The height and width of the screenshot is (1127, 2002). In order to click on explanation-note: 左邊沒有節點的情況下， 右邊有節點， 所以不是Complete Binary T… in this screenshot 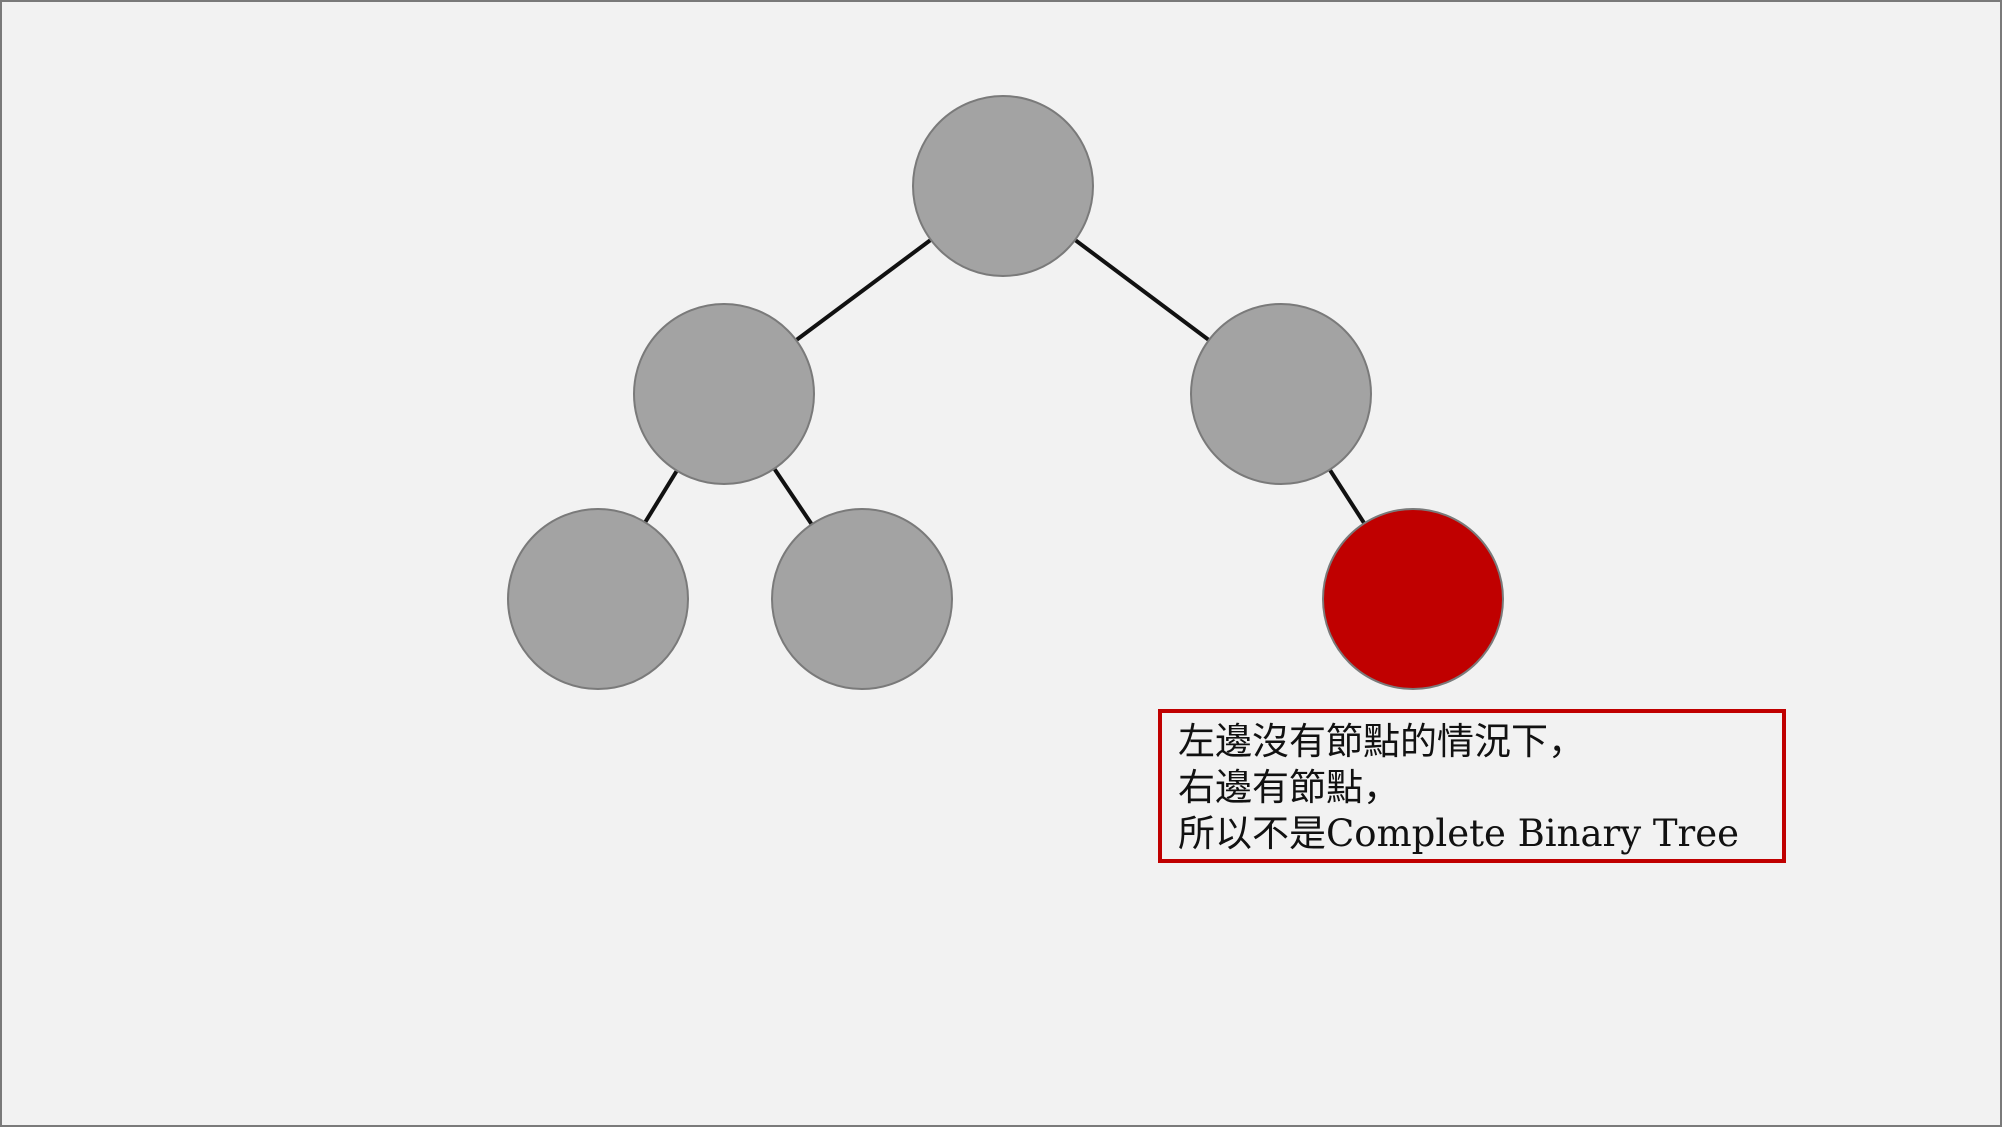, I will do `click(1472, 786)`.